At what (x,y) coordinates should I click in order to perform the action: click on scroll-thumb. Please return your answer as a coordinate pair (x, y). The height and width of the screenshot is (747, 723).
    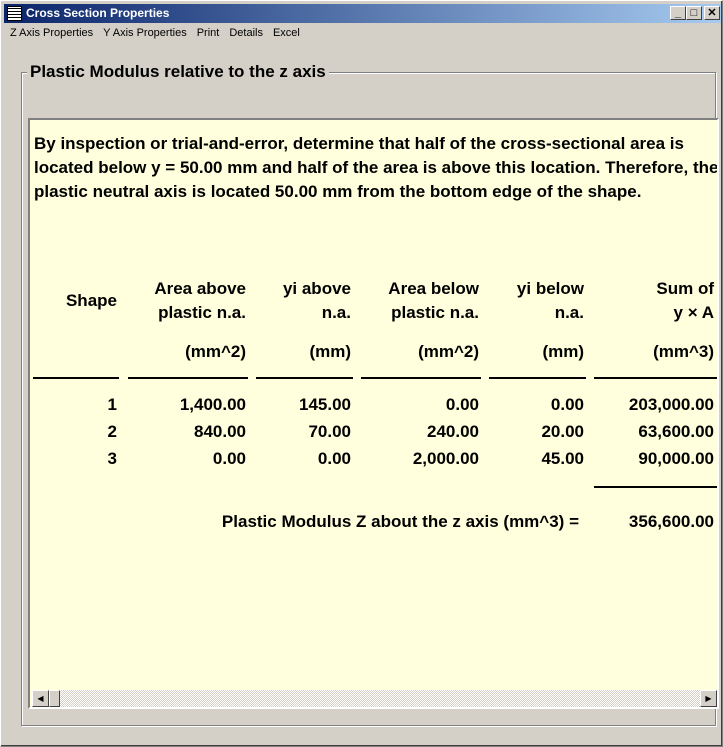
    Looking at the image, I should click on (54, 698).